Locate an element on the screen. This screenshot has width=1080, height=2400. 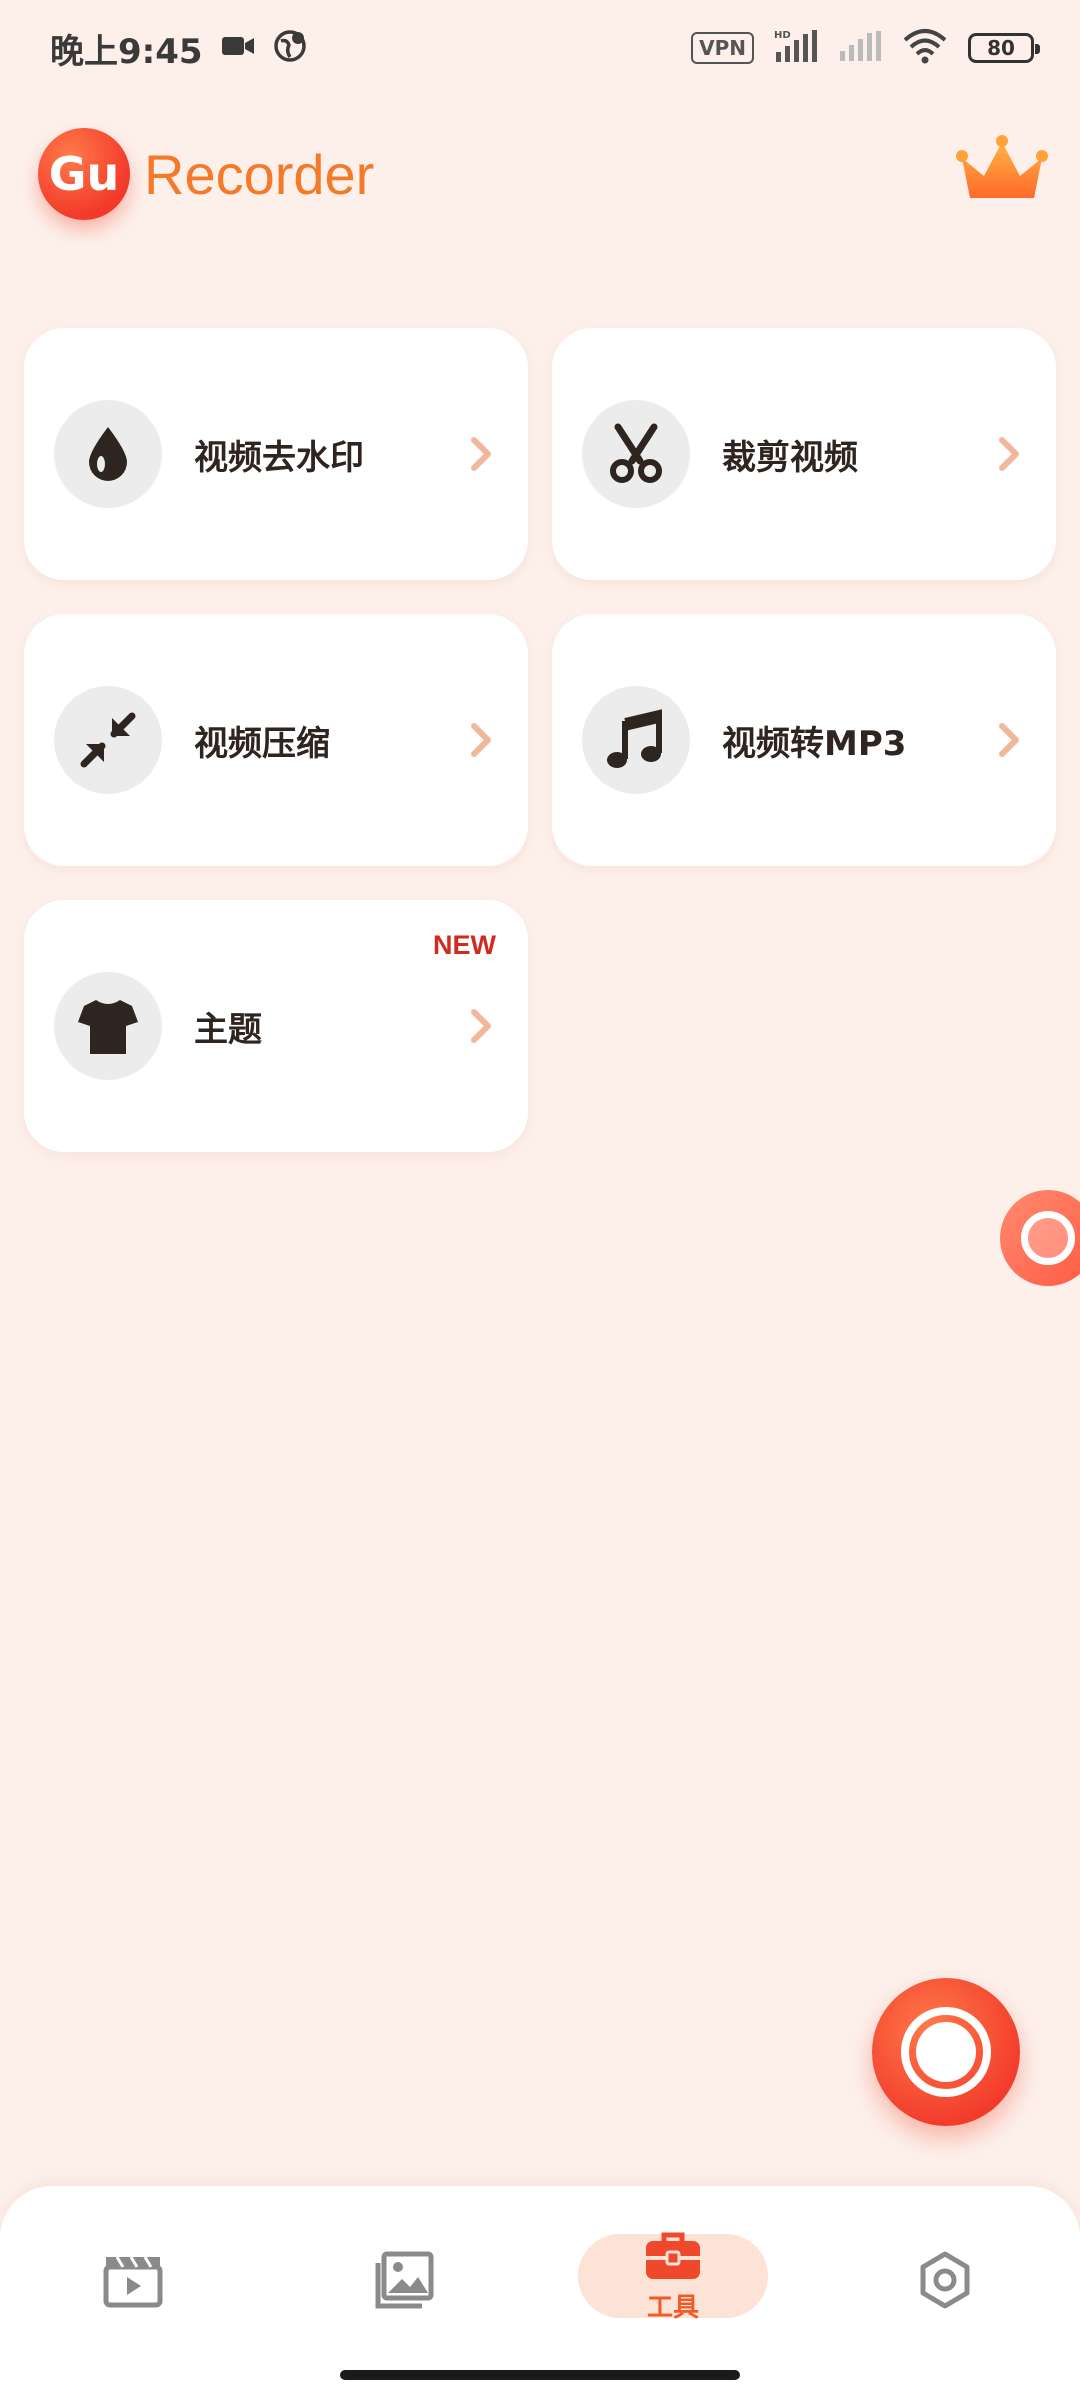
tool-label: 视频转MP3 is located at coordinates (814, 743).